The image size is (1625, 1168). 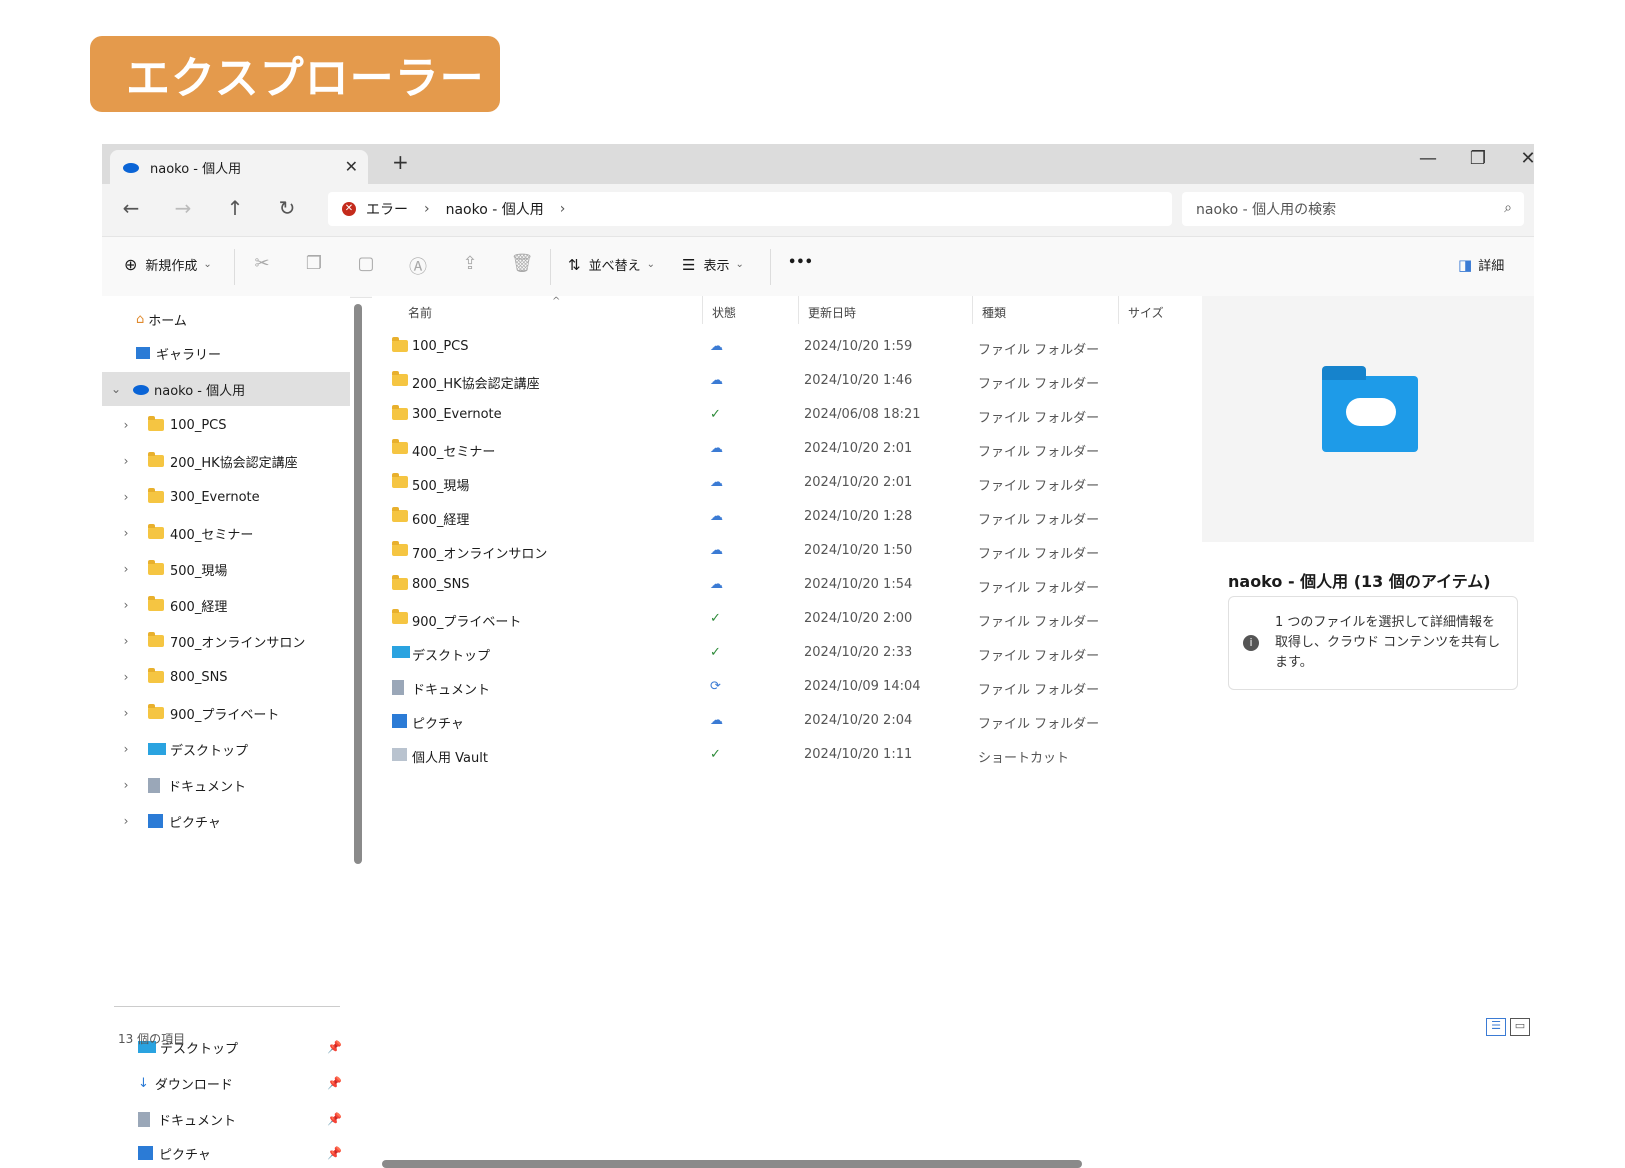 I want to click on view-button: ☰ 表示 ⌄, so click(x=713, y=265).